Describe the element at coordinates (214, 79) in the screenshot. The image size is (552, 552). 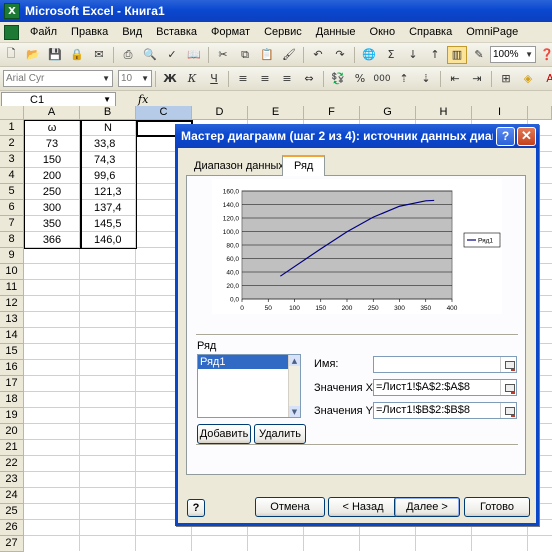
I see `underline-button: Ч` at that location.